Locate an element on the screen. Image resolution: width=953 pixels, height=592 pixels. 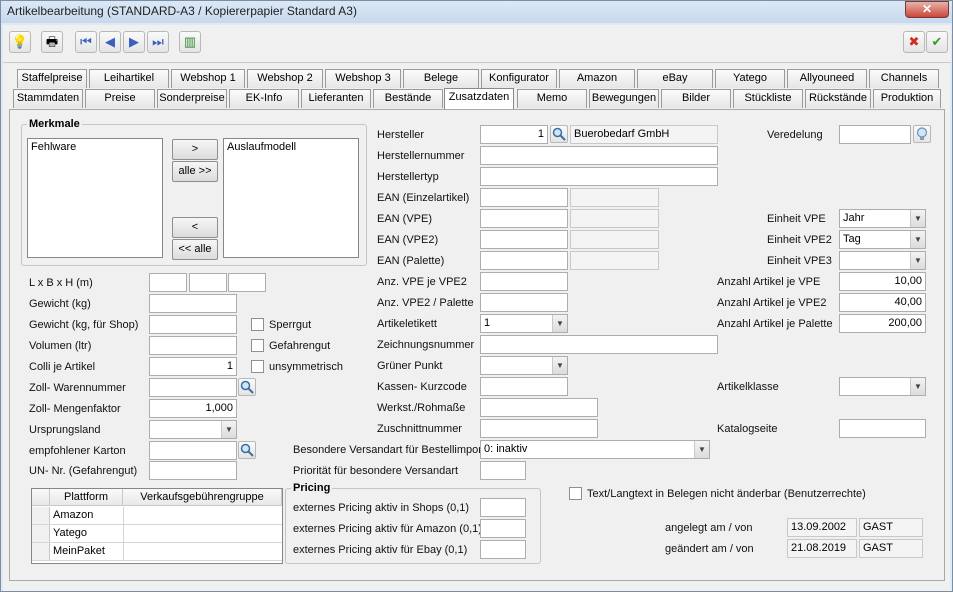
chart-icon: ▥ is located at coordinates (190, 42).